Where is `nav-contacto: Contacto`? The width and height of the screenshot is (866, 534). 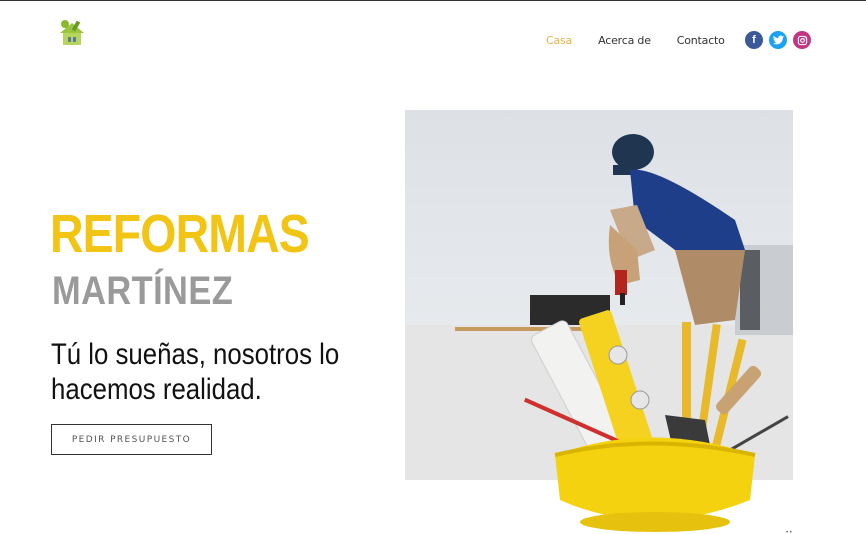 nav-contacto: Contacto is located at coordinates (701, 40).